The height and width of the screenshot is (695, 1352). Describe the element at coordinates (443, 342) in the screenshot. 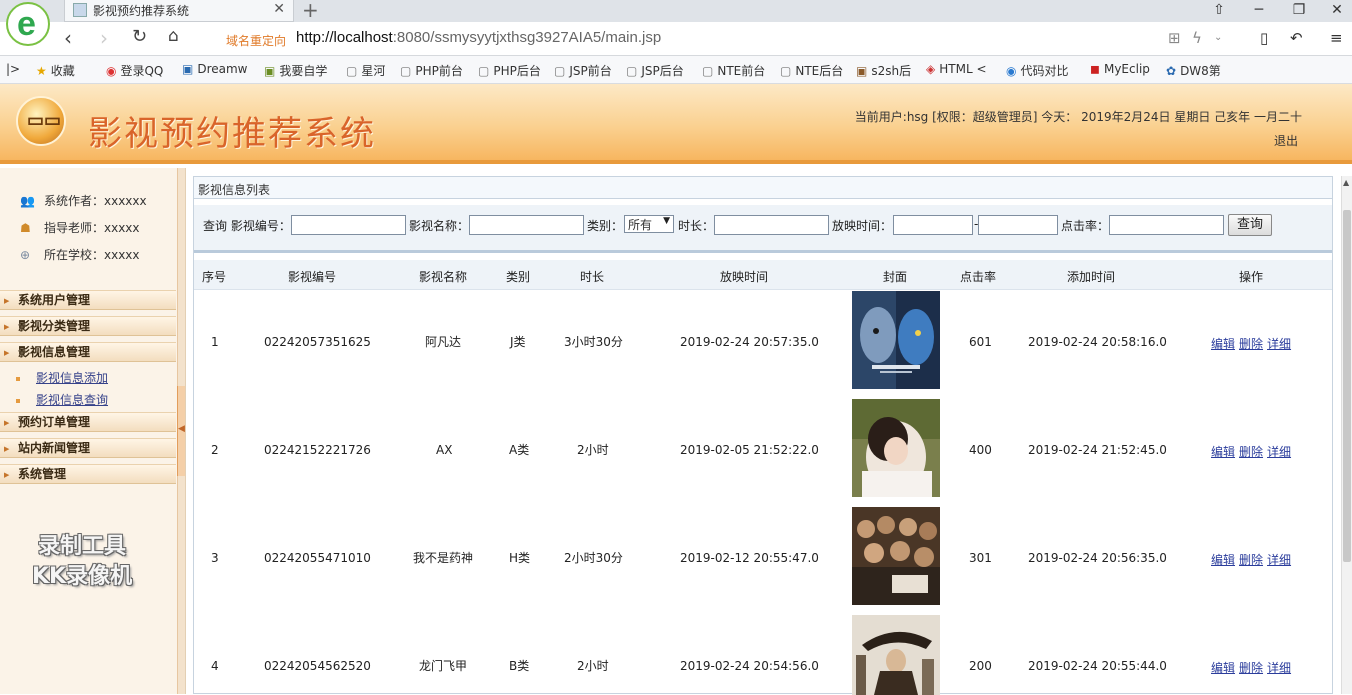

I see `cell-name: 阿凡达` at that location.